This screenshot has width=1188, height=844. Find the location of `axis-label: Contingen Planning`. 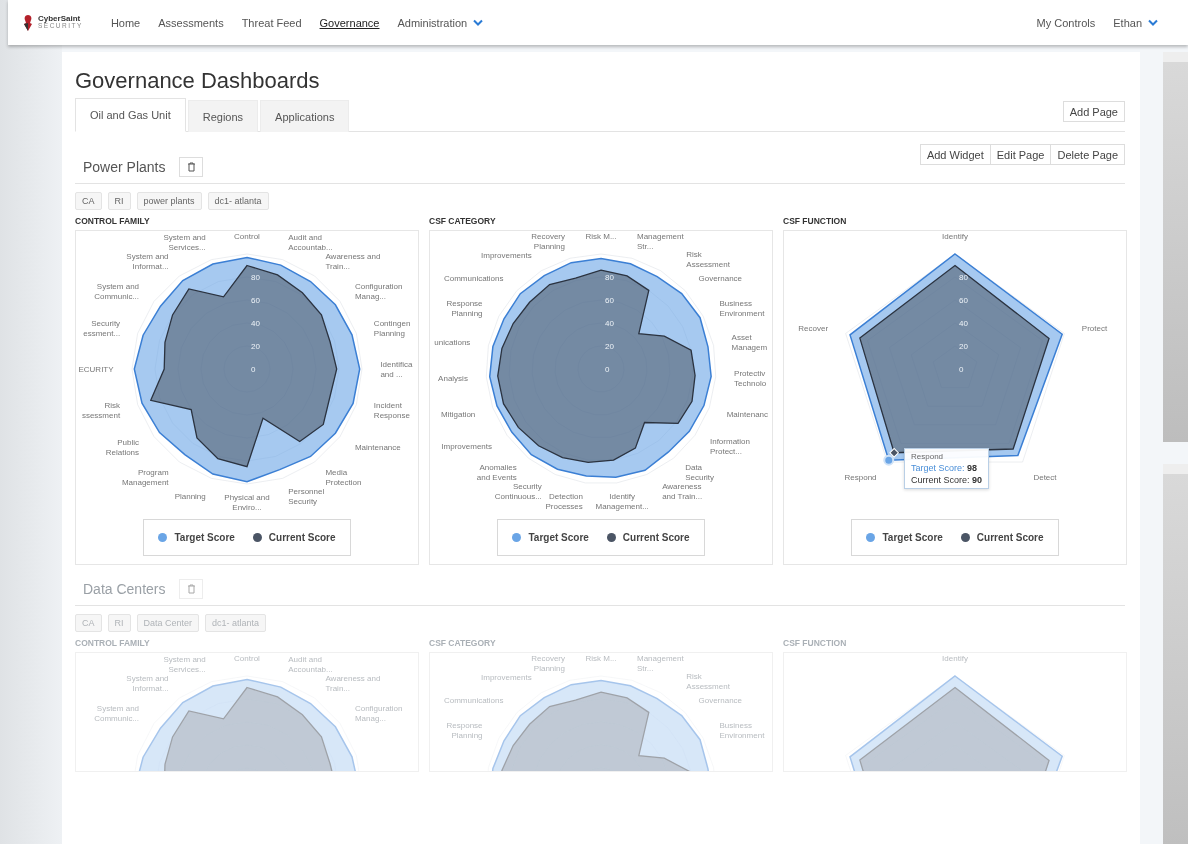

axis-label: Contingen Planning is located at coordinates (392, 328).